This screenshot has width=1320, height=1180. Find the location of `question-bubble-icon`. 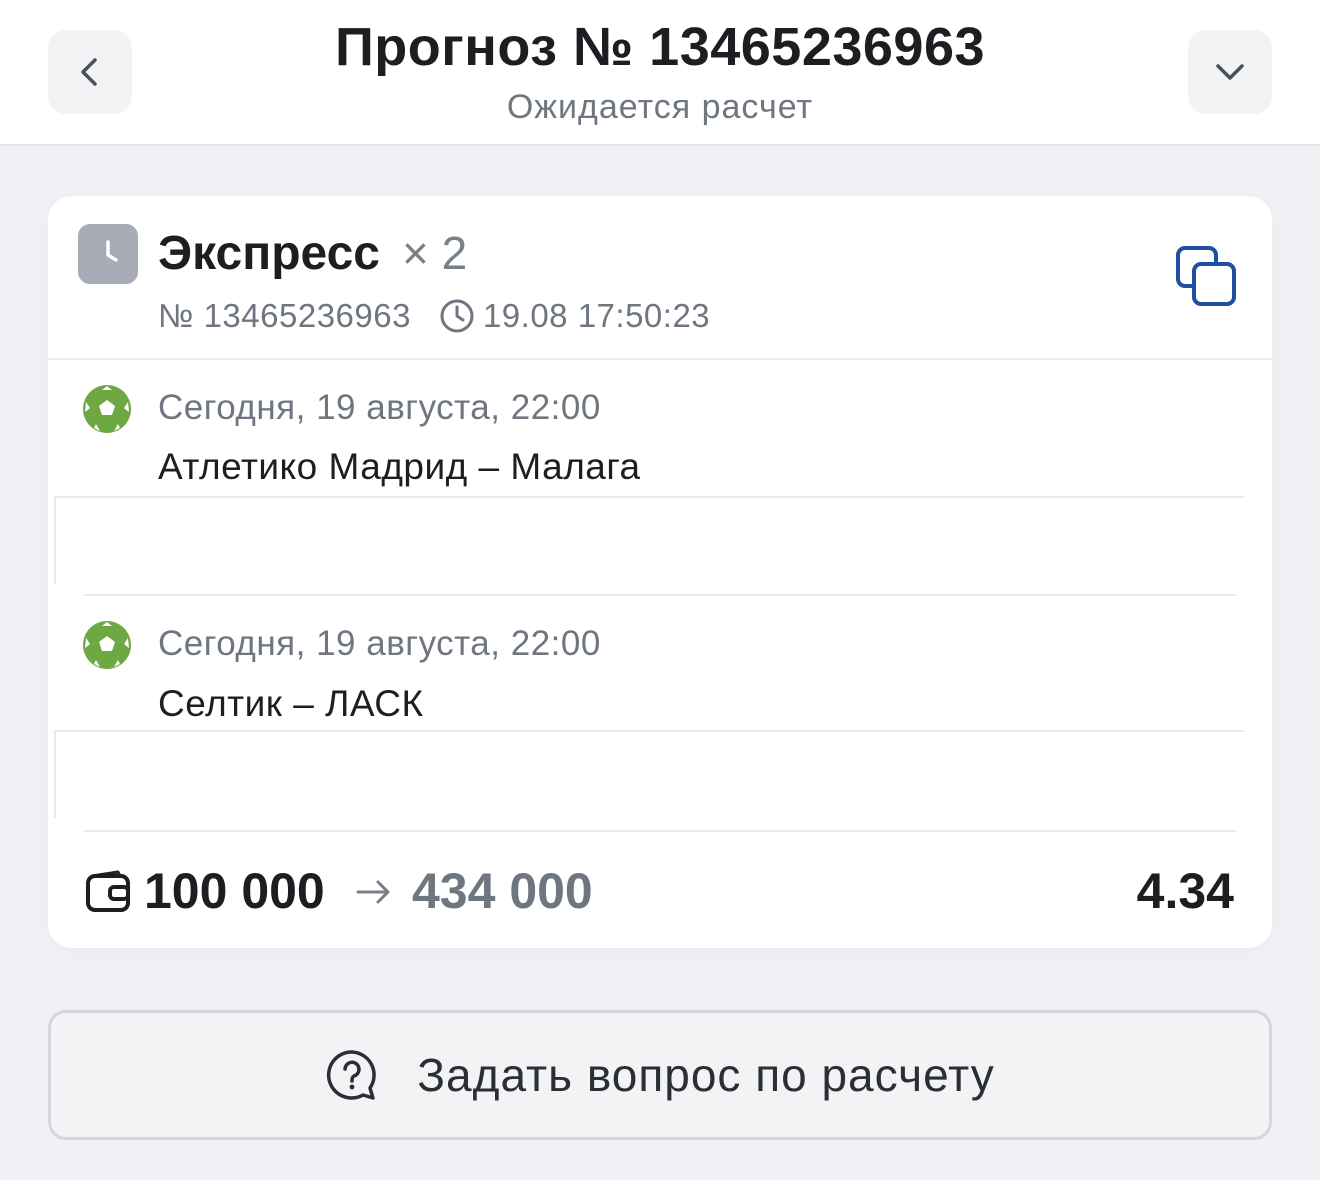

question-bubble-icon is located at coordinates (352, 1075).